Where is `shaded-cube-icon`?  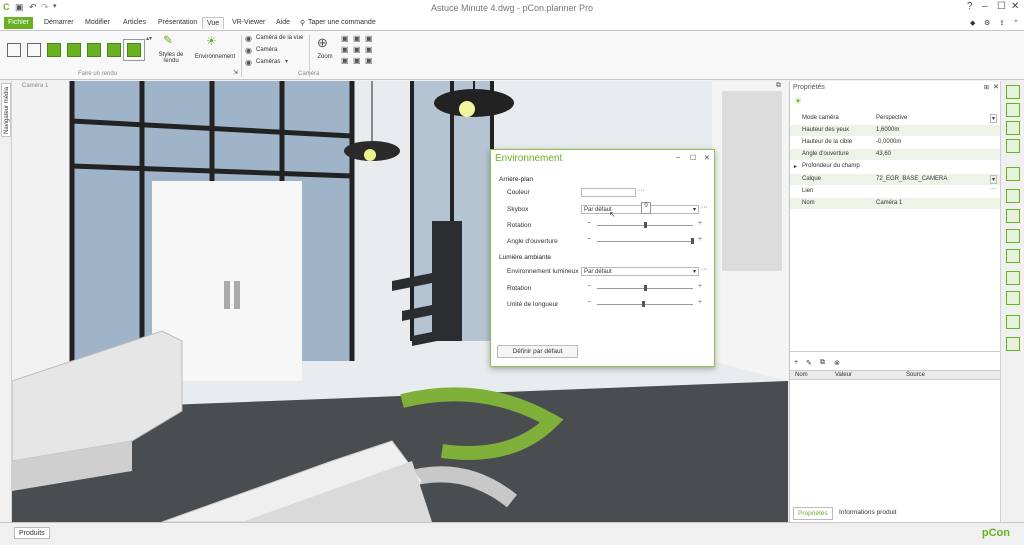 shaded-cube-icon is located at coordinates (54, 50).